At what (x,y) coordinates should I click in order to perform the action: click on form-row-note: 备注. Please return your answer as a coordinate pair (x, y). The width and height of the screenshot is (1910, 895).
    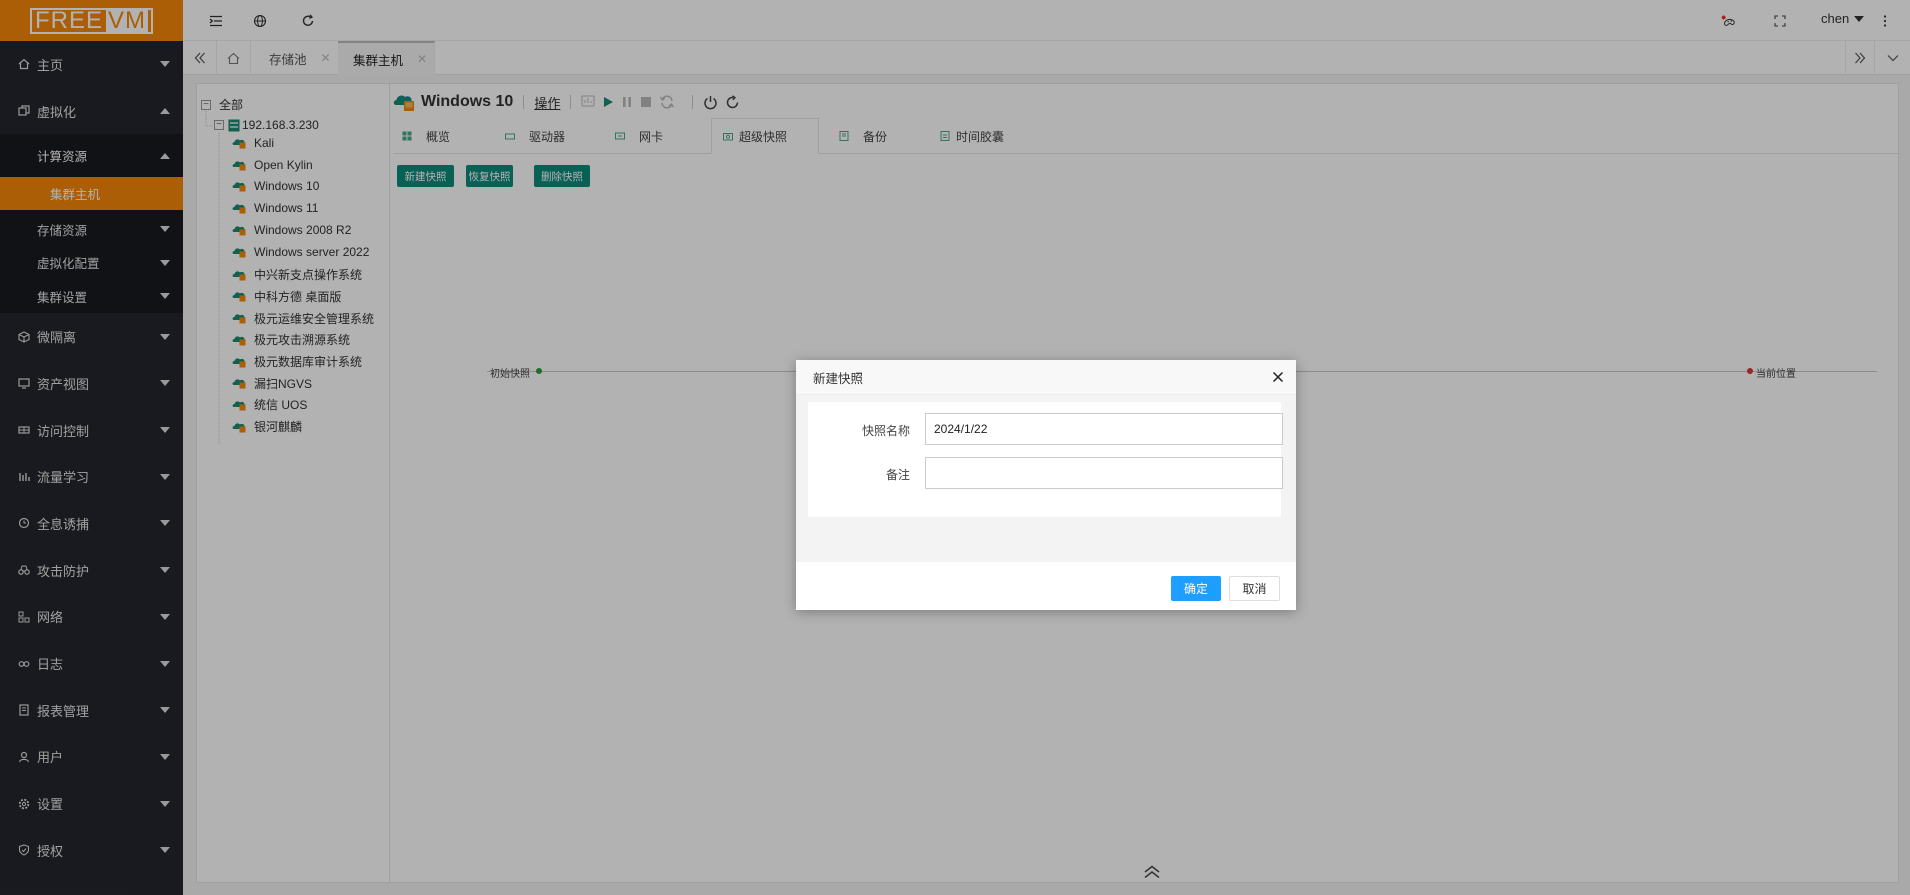
    Looking at the image, I should click on (1045, 473).